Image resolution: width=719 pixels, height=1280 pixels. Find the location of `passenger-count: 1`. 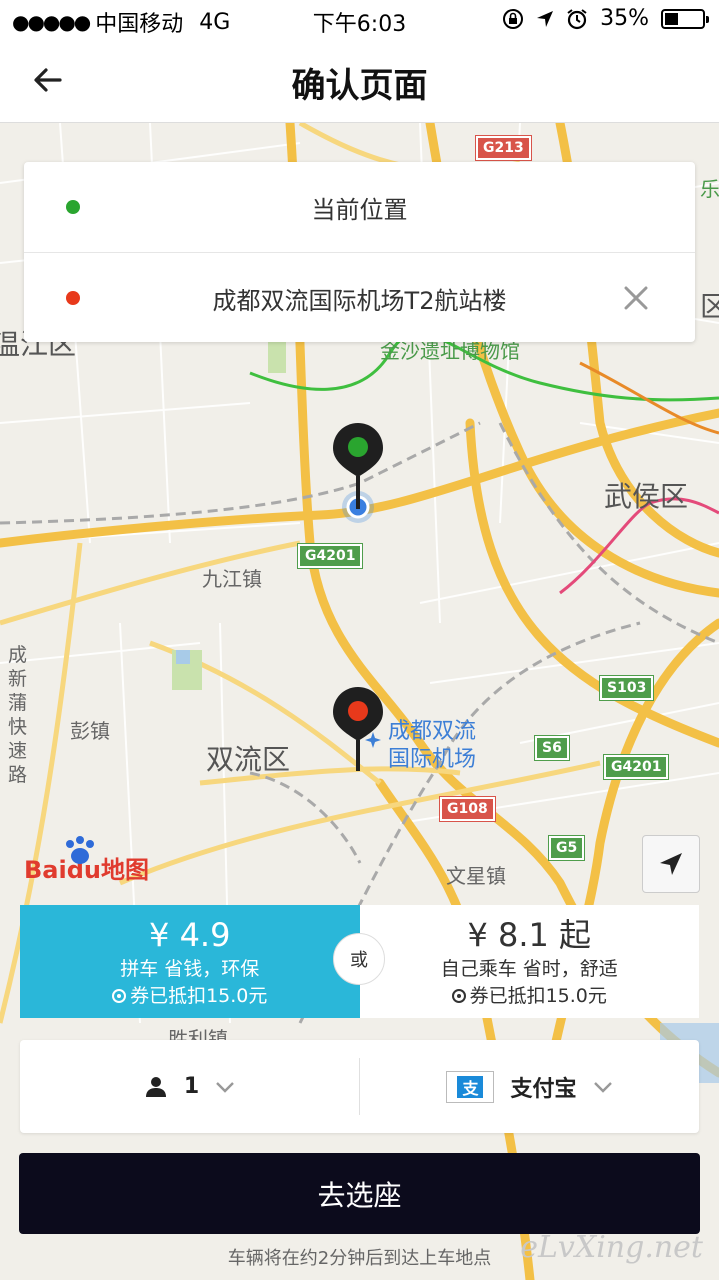

passenger-count: 1 is located at coordinates (191, 1086).